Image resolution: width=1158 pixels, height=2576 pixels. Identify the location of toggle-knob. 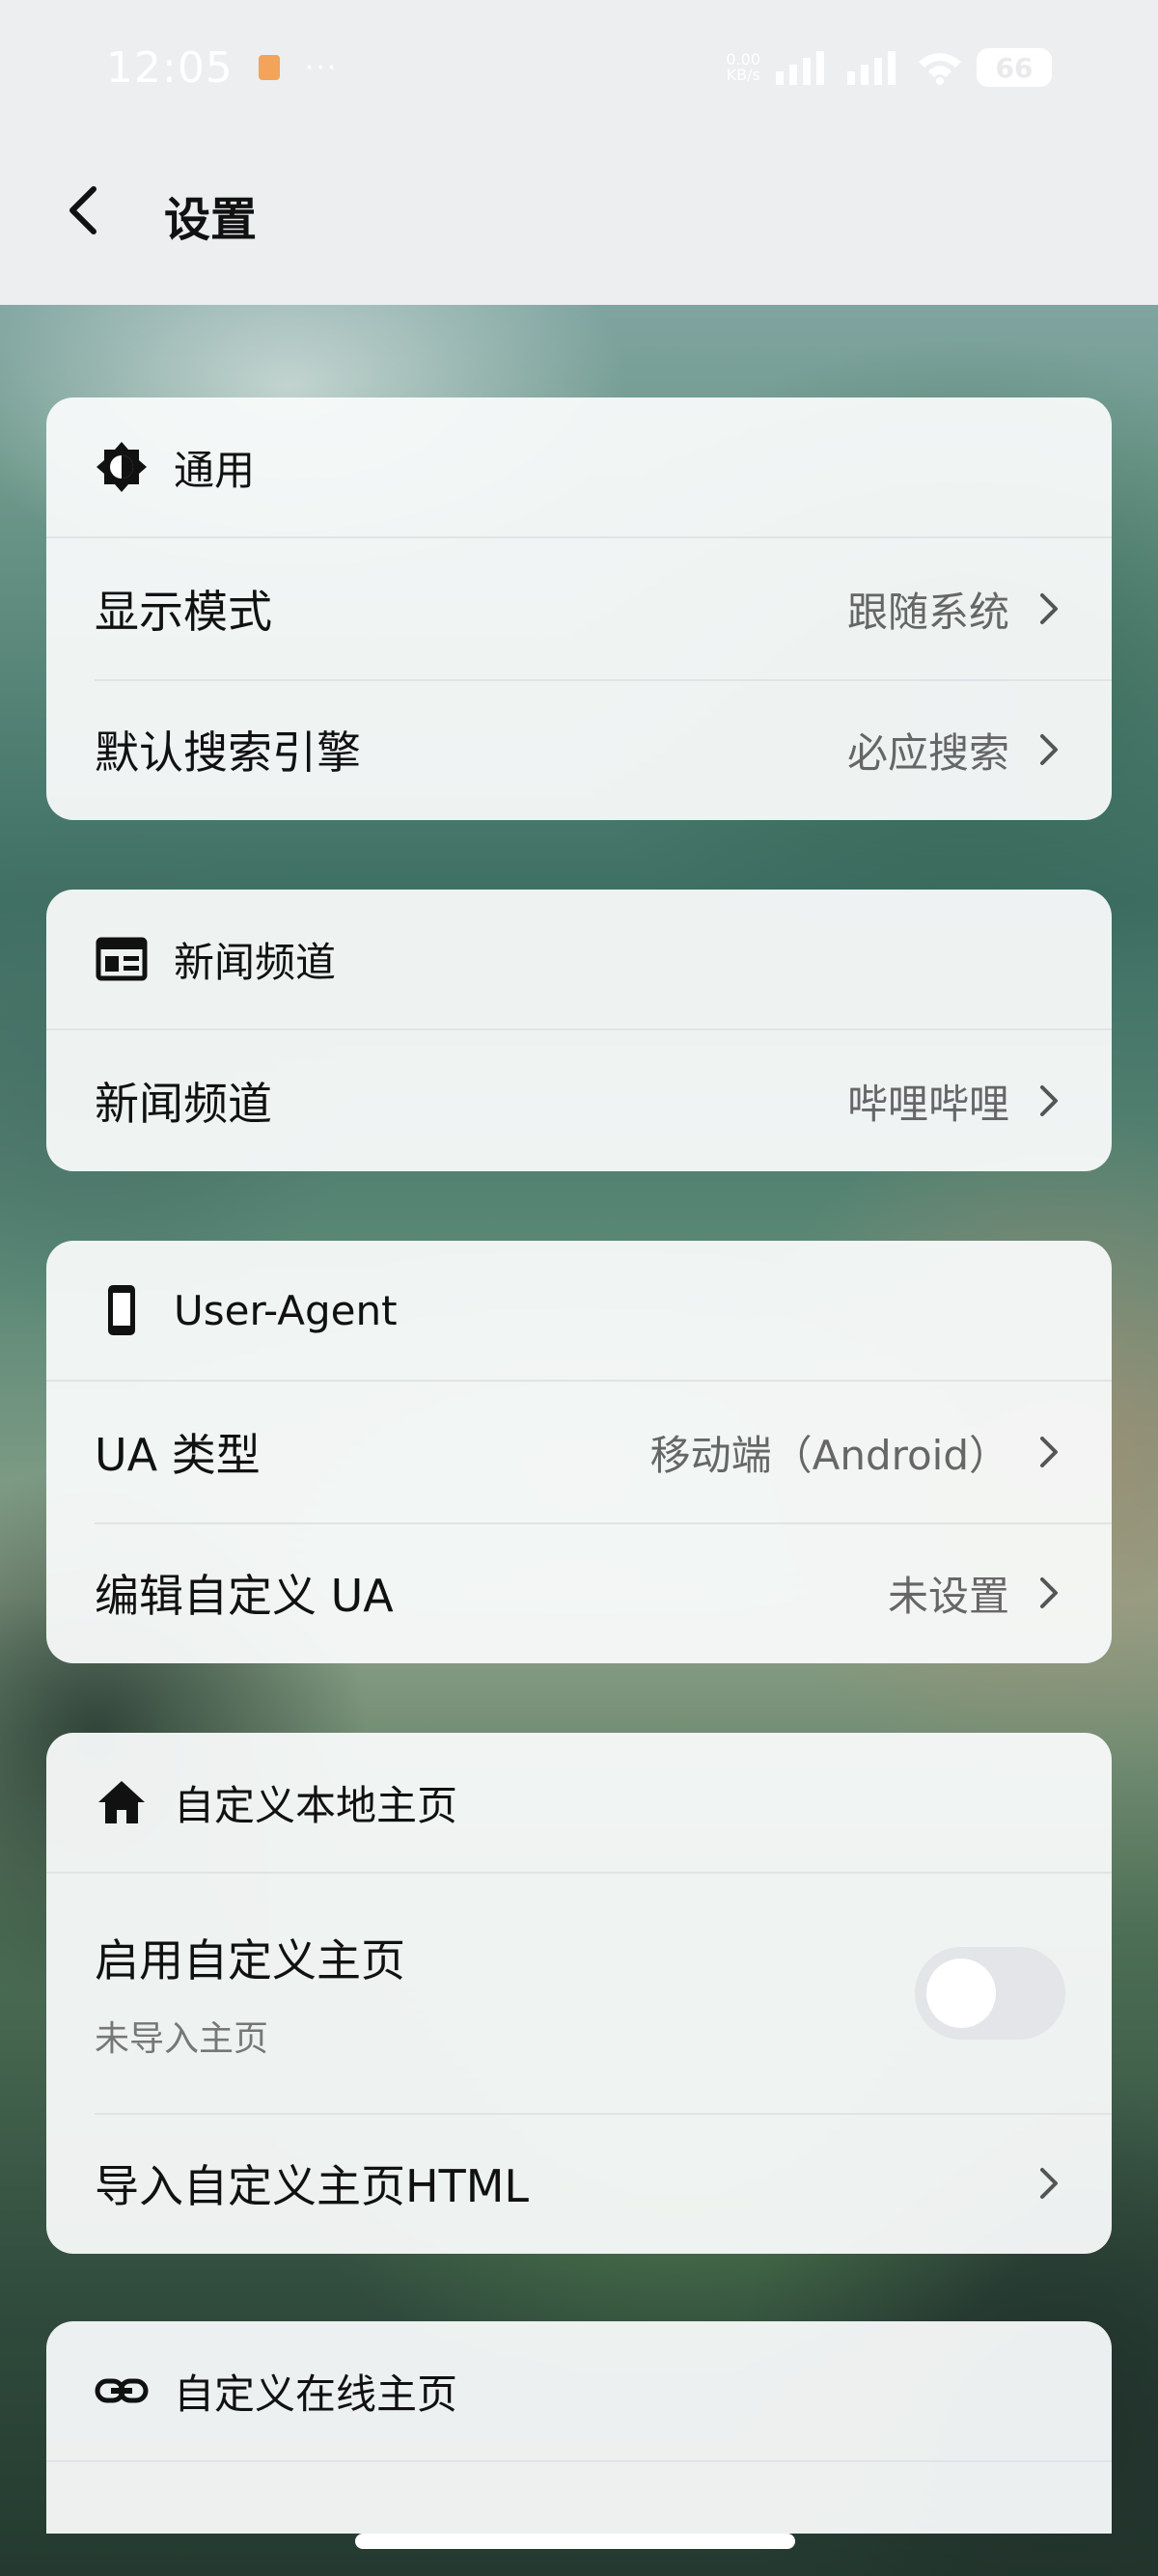
(961, 1994).